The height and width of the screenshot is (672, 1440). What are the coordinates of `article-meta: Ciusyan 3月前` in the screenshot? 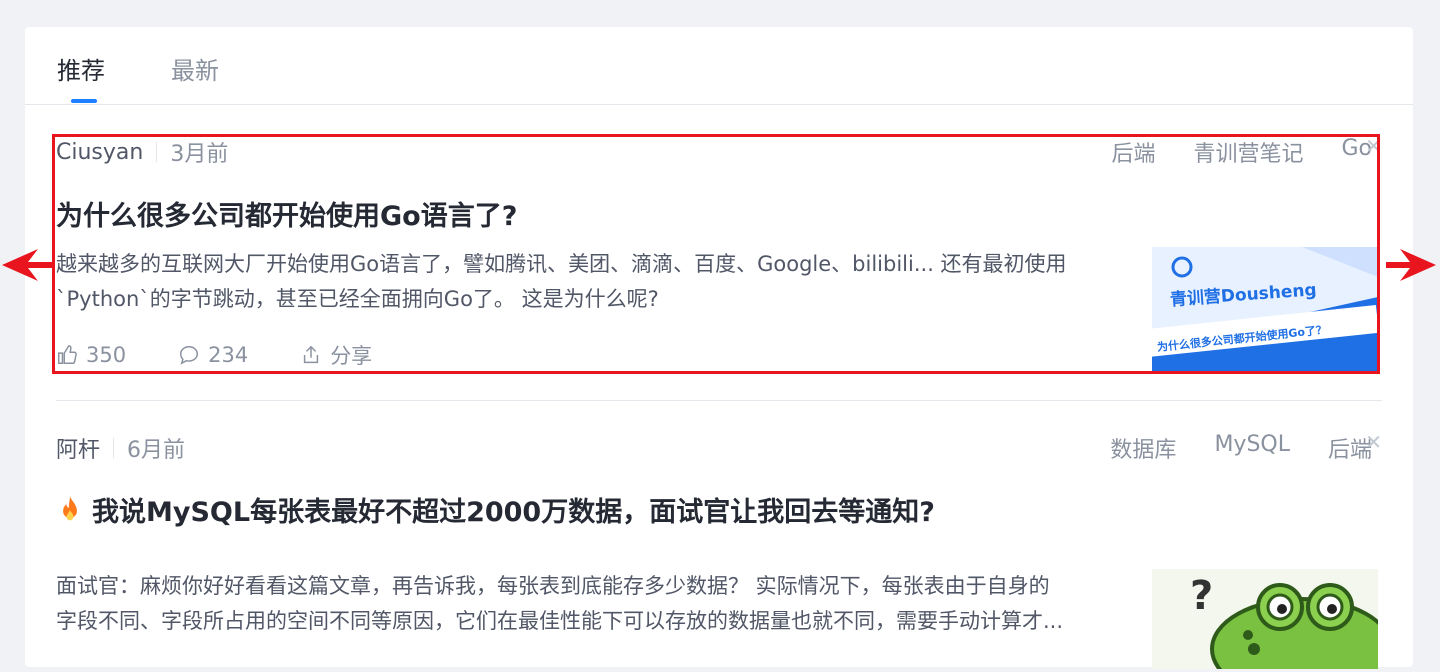 It's located at (142, 152).